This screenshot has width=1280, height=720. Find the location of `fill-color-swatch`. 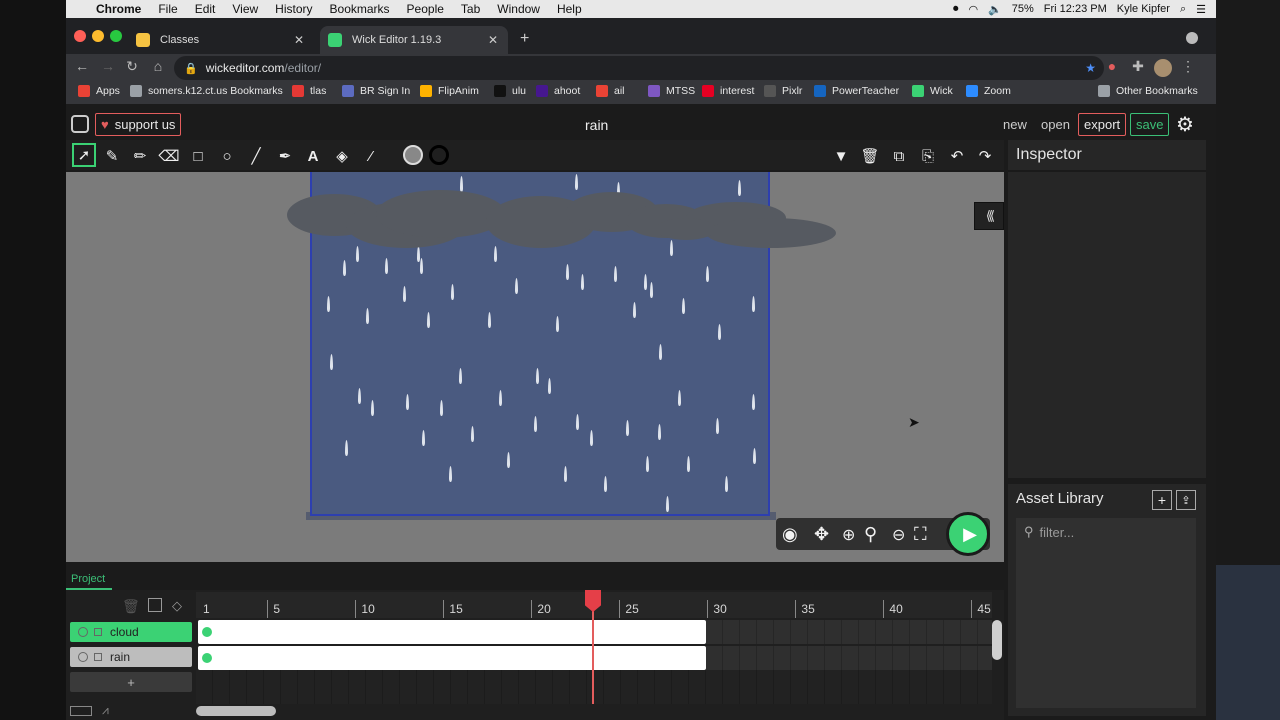

fill-color-swatch is located at coordinates (413, 155).